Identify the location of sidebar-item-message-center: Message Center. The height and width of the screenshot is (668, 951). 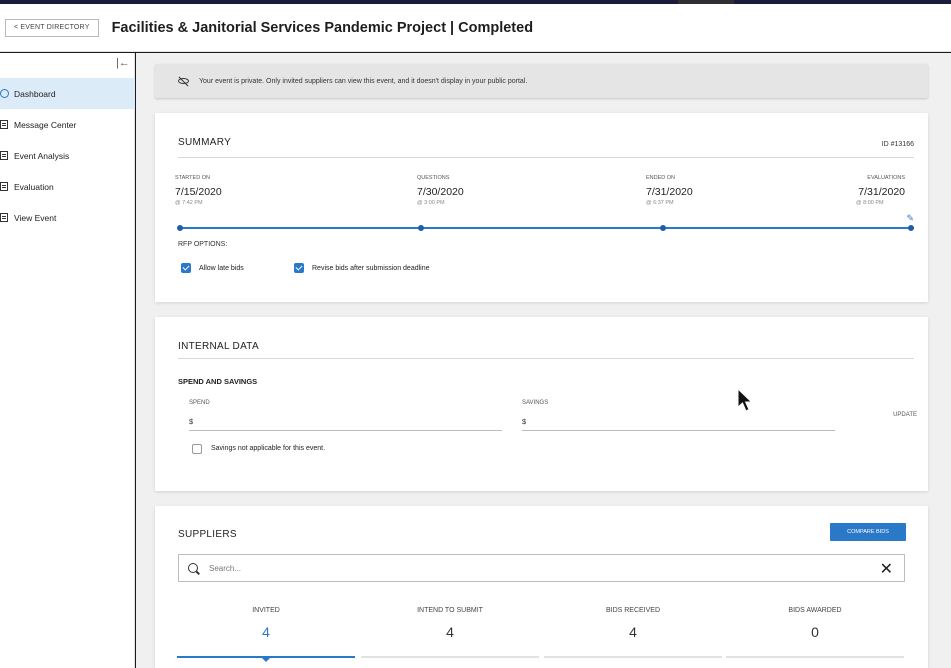
(67, 124).